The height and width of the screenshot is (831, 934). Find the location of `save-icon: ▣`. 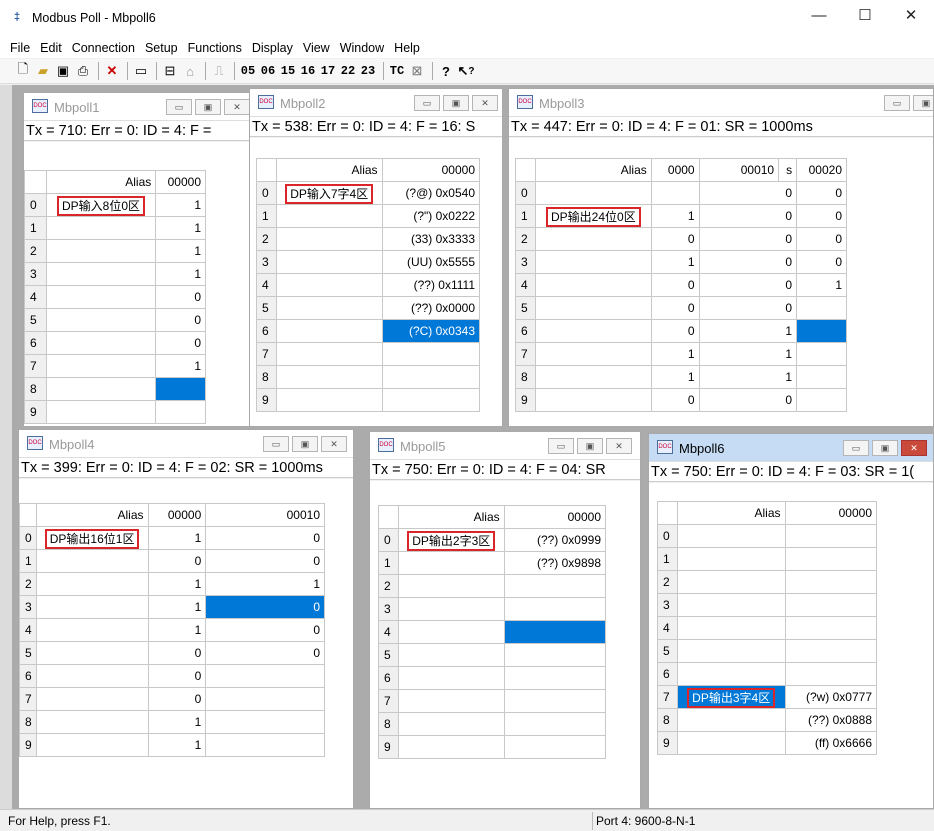

save-icon: ▣ is located at coordinates (63, 71).